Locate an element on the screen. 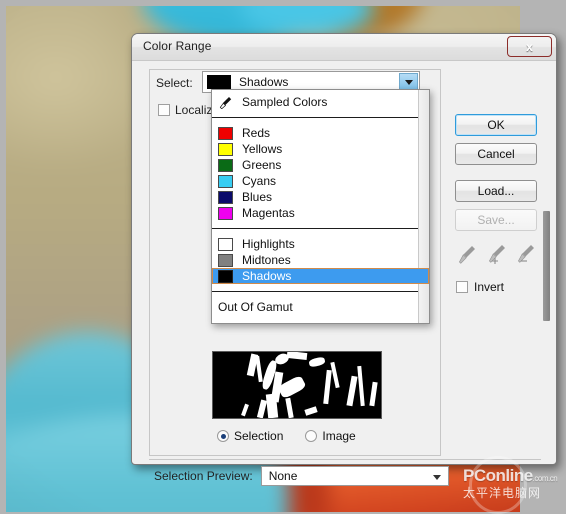 Image resolution: width=566 pixels, height=514 pixels. select-label: Select: is located at coordinates (174, 83).